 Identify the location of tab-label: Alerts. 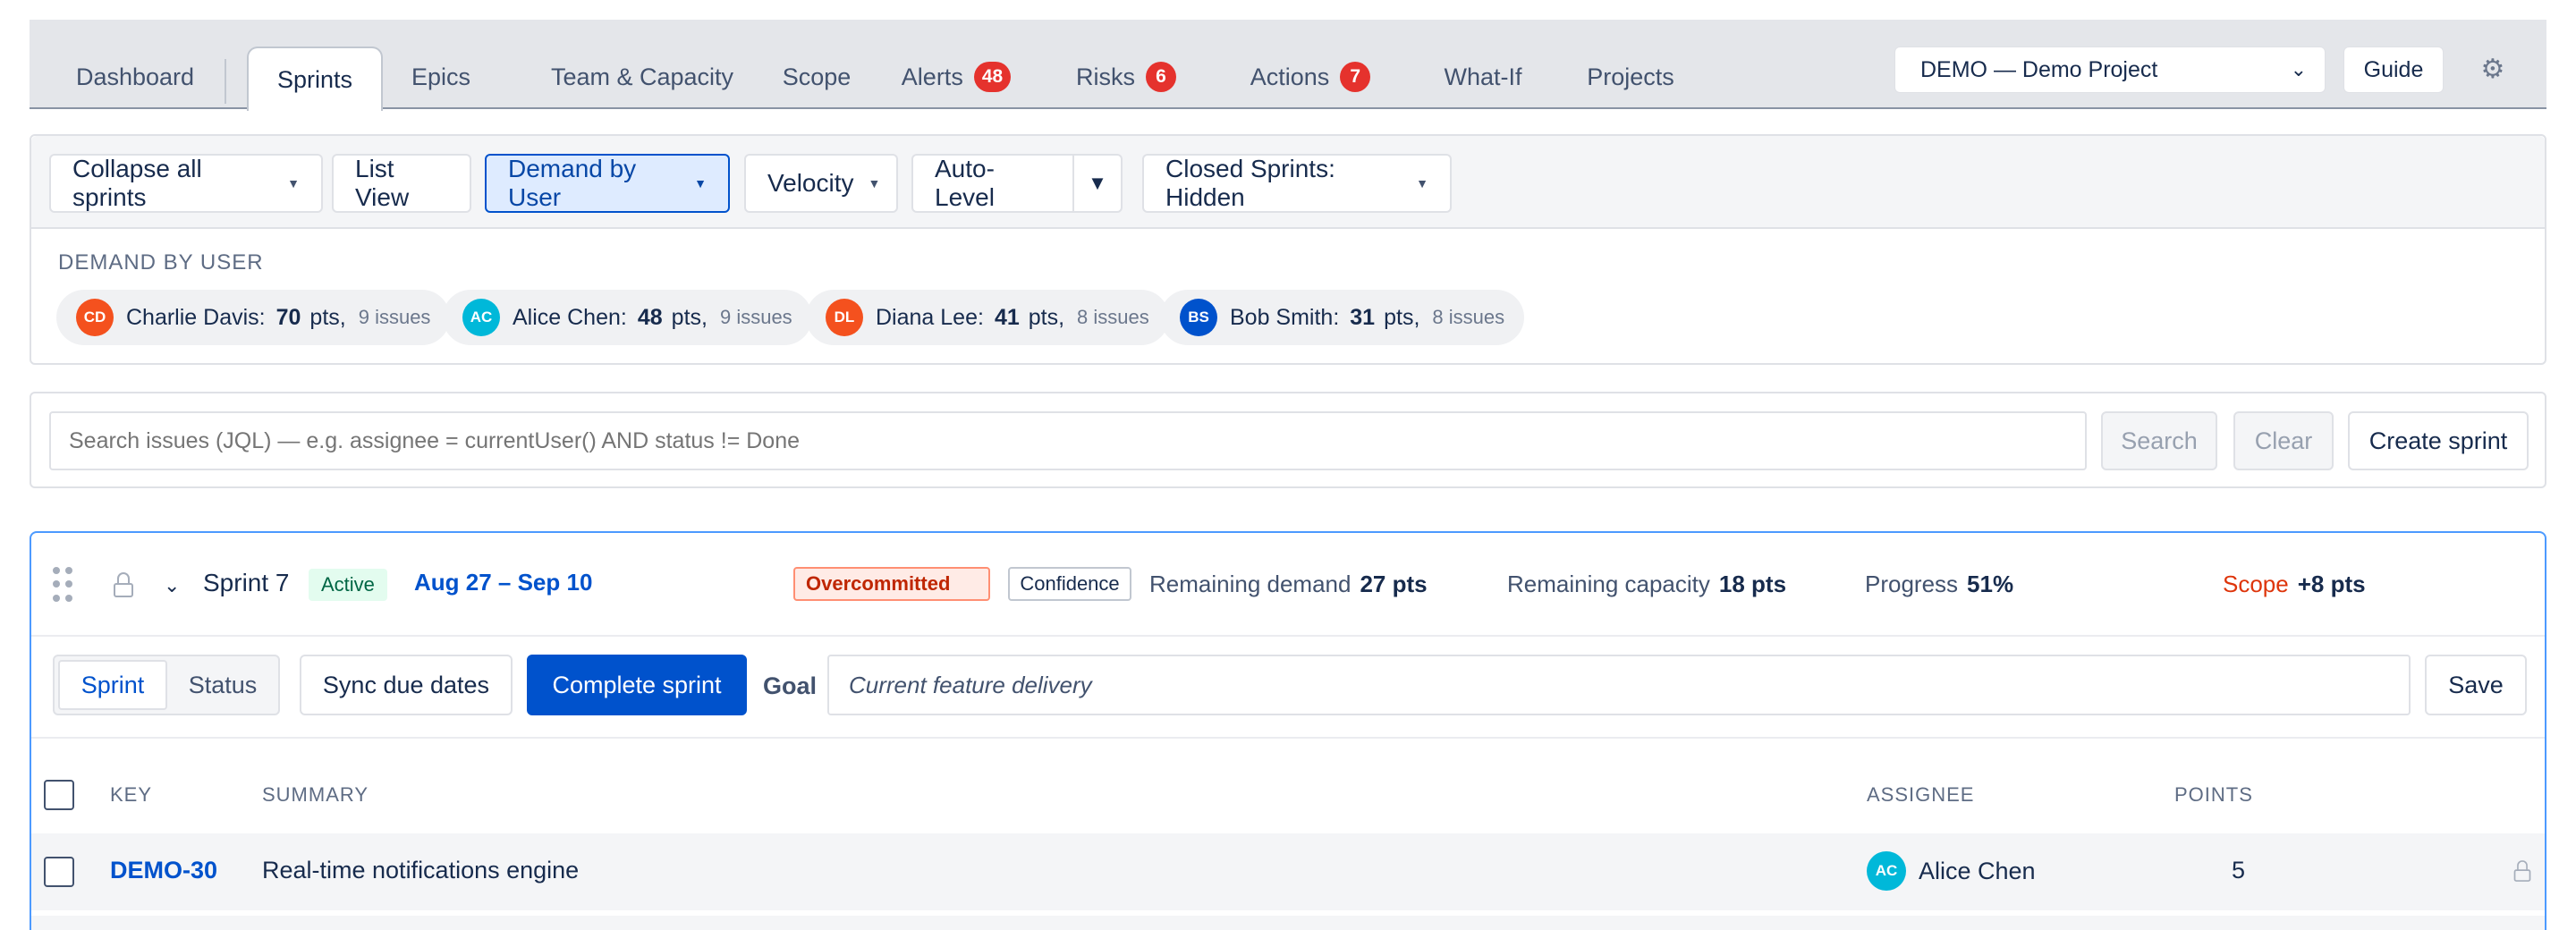
(932, 76).